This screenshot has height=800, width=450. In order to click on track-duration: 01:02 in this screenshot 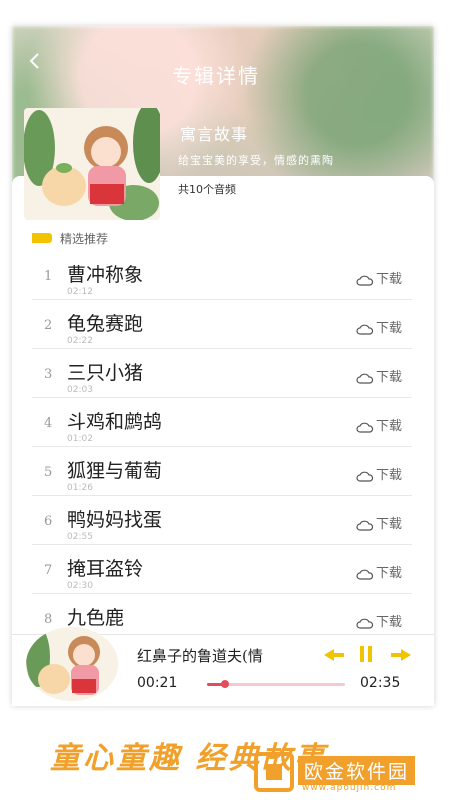, I will do `click(80, 438)`.